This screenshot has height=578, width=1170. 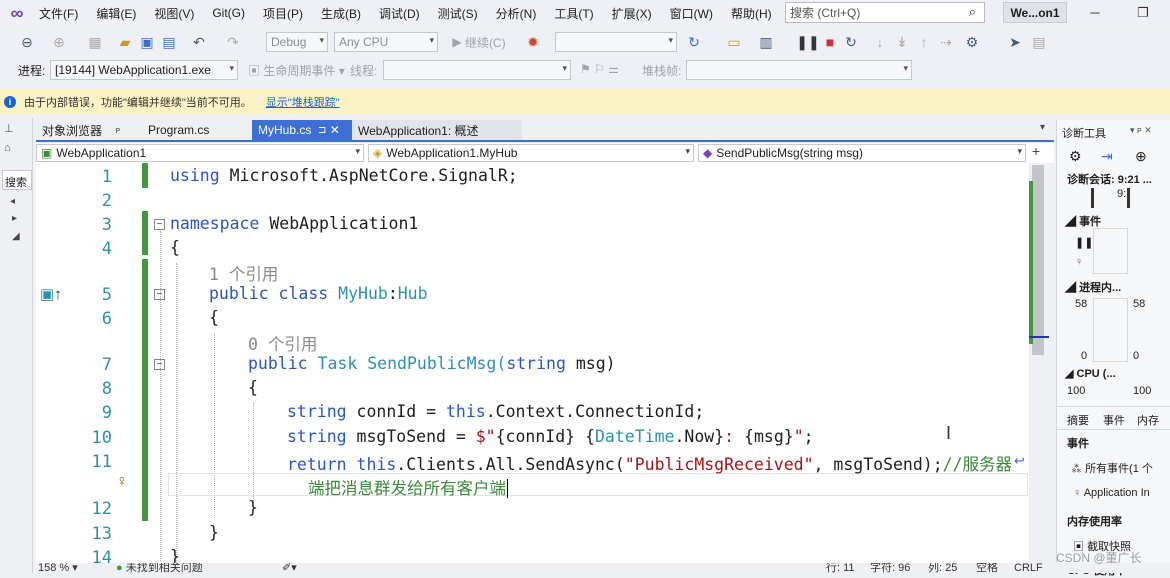 What do you see at coordinates (282, 343) in the screenshot?
I see `code-lens-references: 0 个引用` at bounding box center [282, 343].